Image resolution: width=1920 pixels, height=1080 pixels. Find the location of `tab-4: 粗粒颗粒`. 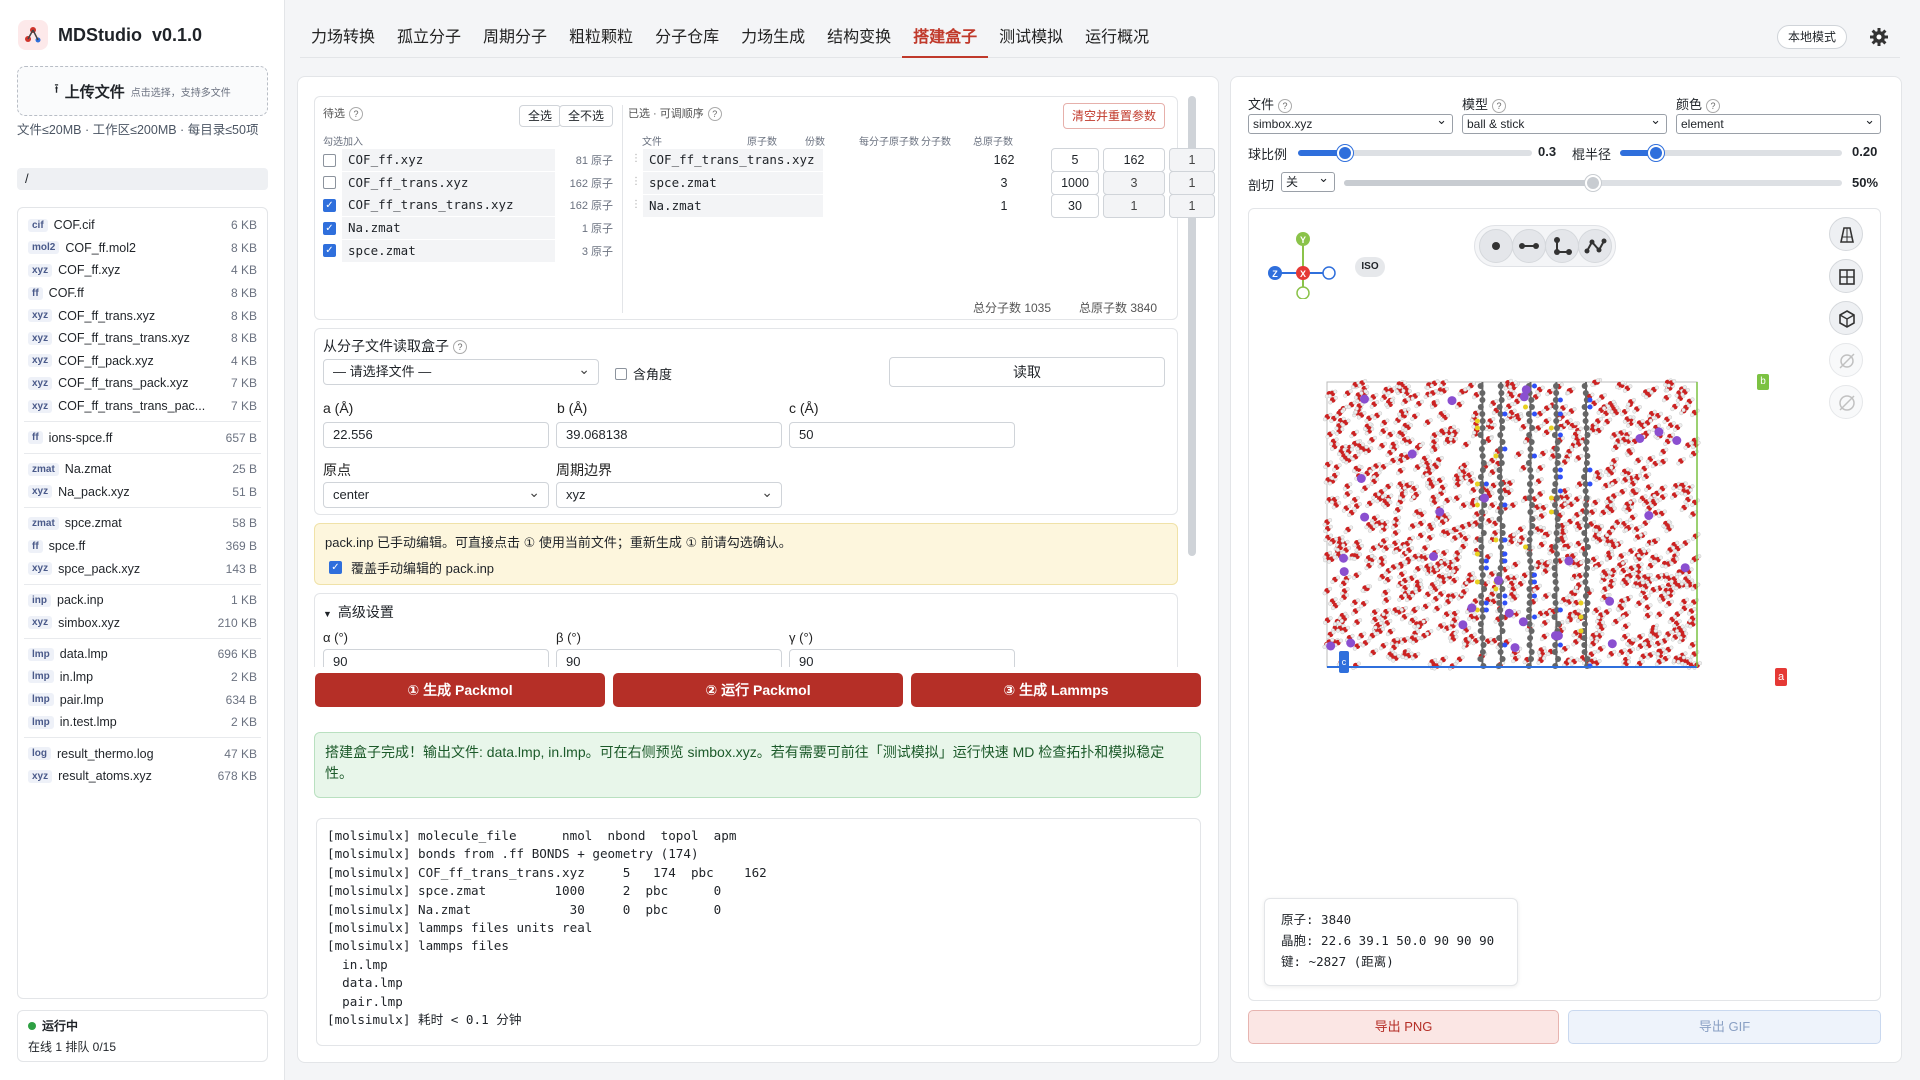

tab-4: 粗粒颗粒 is located at coordinates (601, 38).